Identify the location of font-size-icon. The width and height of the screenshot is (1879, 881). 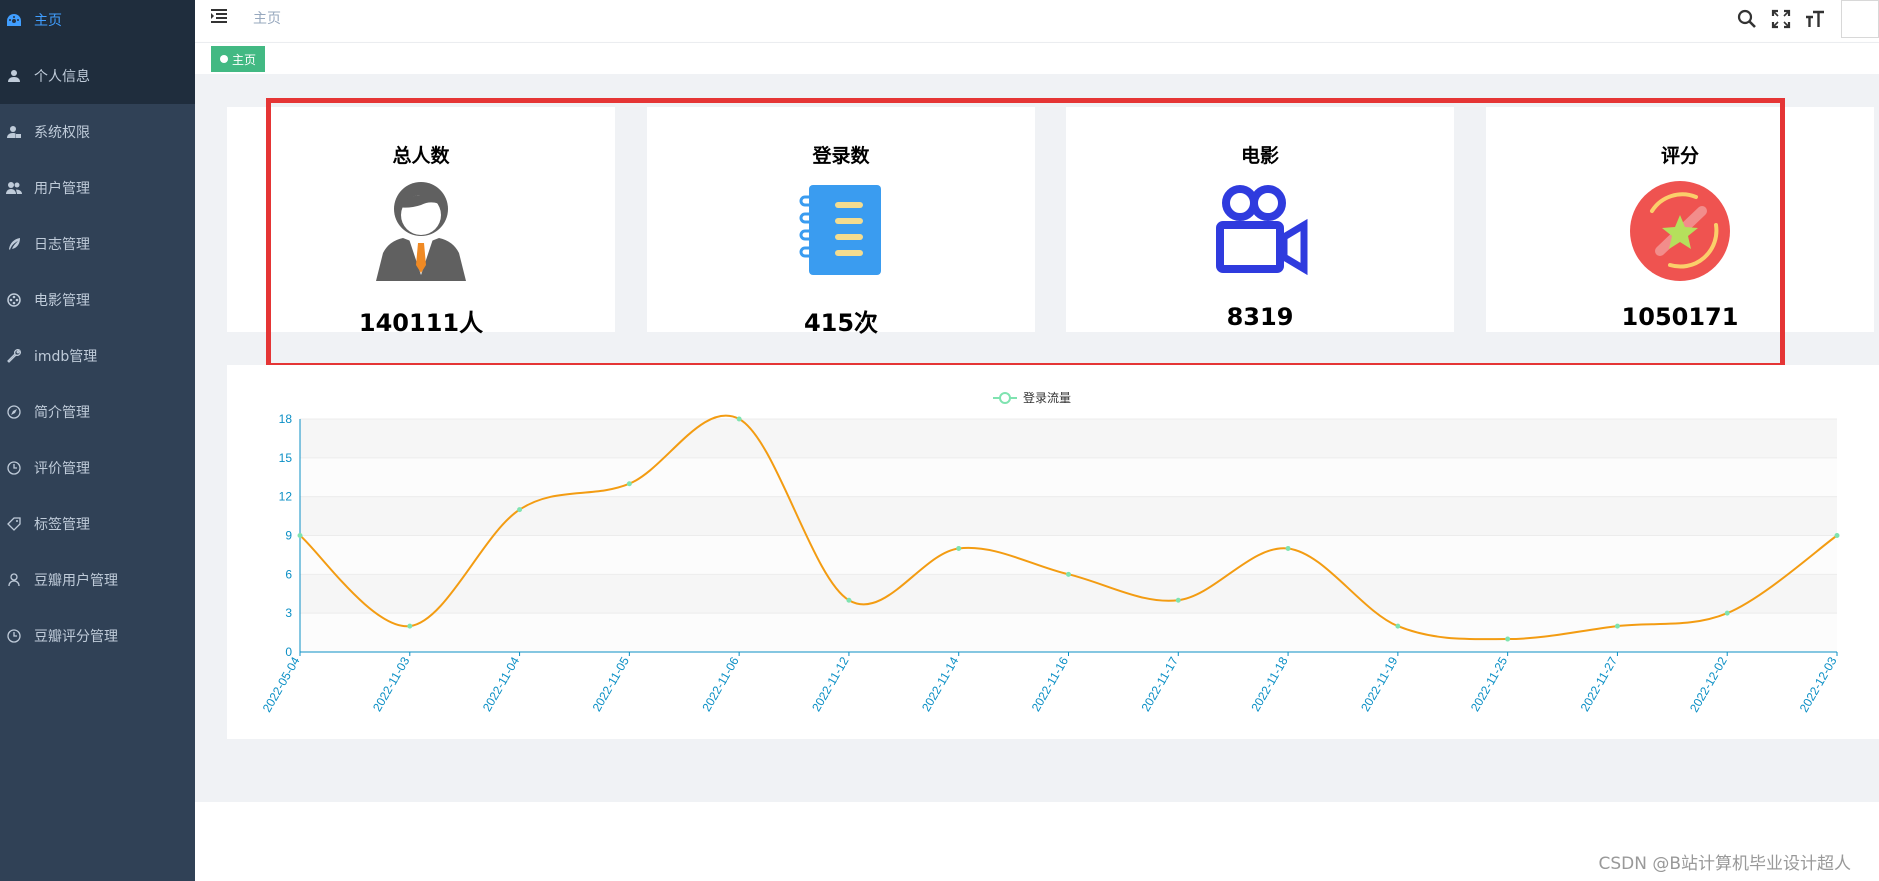
(1815, 19).